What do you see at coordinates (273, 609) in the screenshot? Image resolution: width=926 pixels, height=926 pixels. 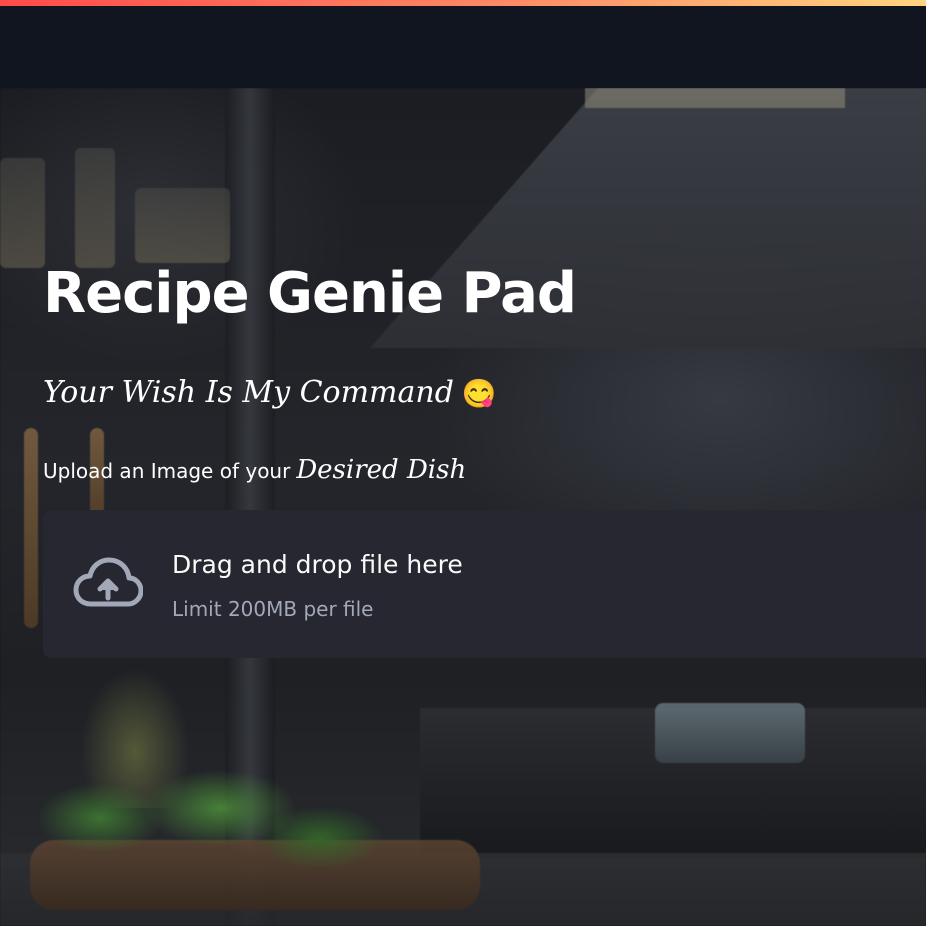 I see `dropzone-limit: Limit 200MB per file` at bounding box center [273, 609].